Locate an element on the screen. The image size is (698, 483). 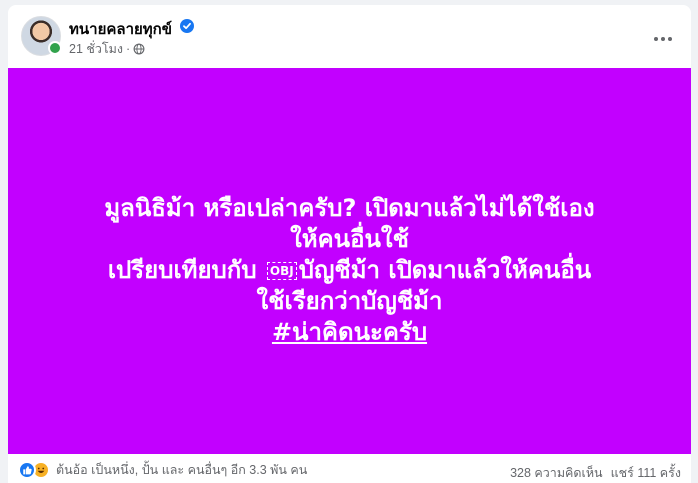
post-time: 21 ชั่วโมง is located at coordinates (96, 49).